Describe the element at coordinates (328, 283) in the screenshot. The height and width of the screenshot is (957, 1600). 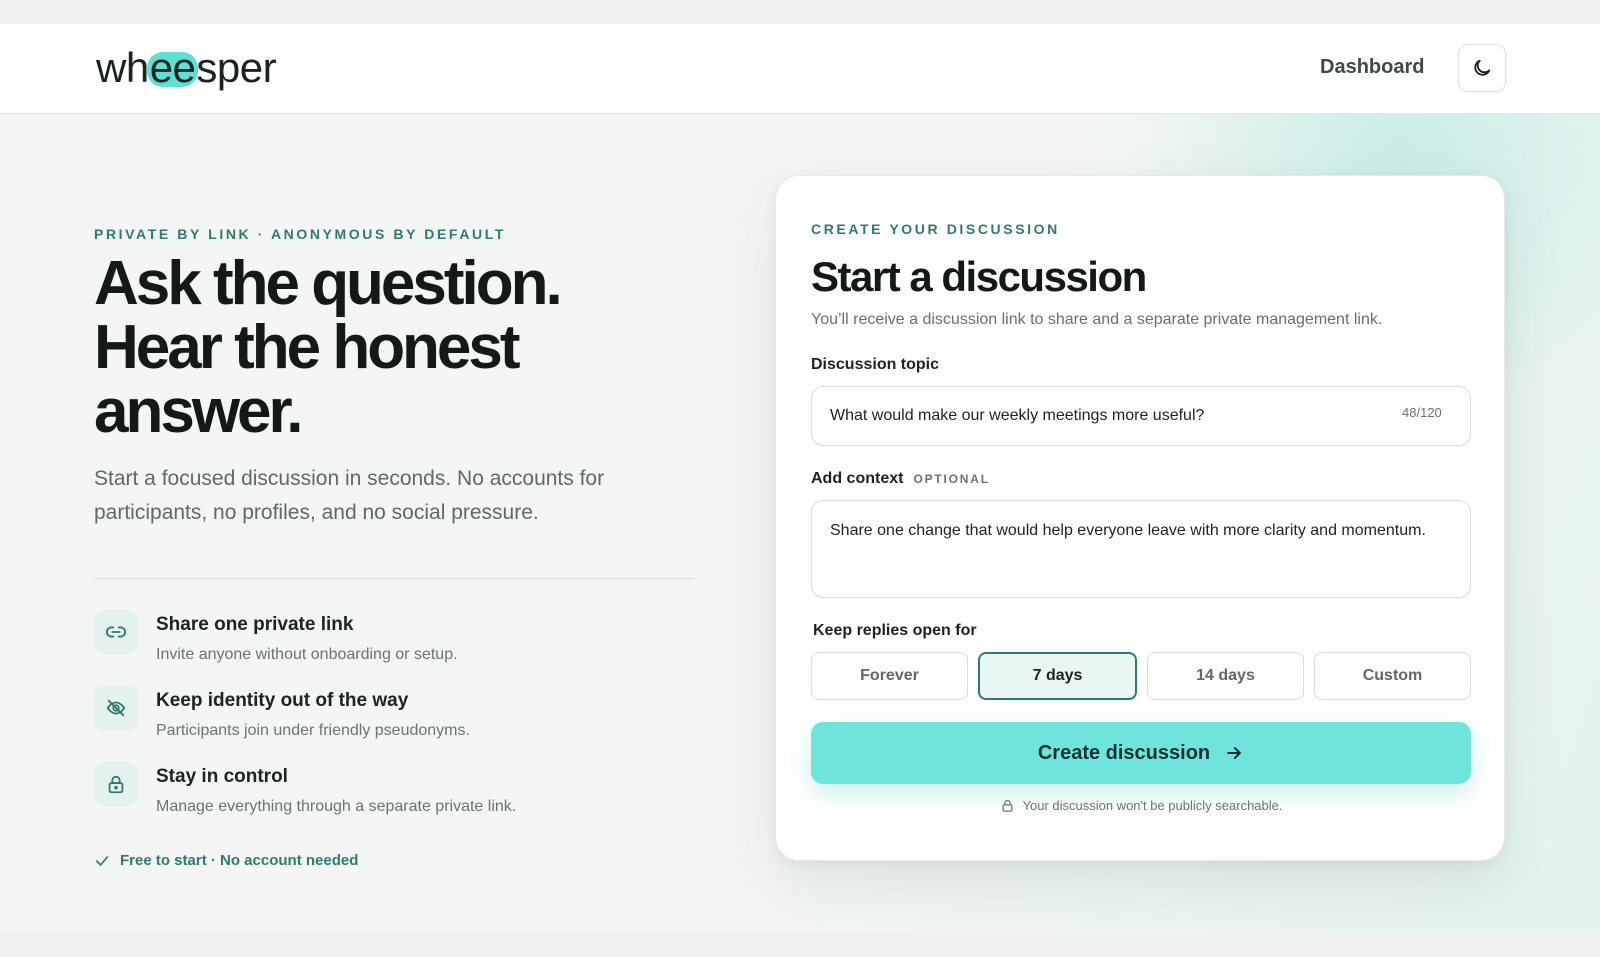
I see `headline-line-1: Ask the question.` at that location.